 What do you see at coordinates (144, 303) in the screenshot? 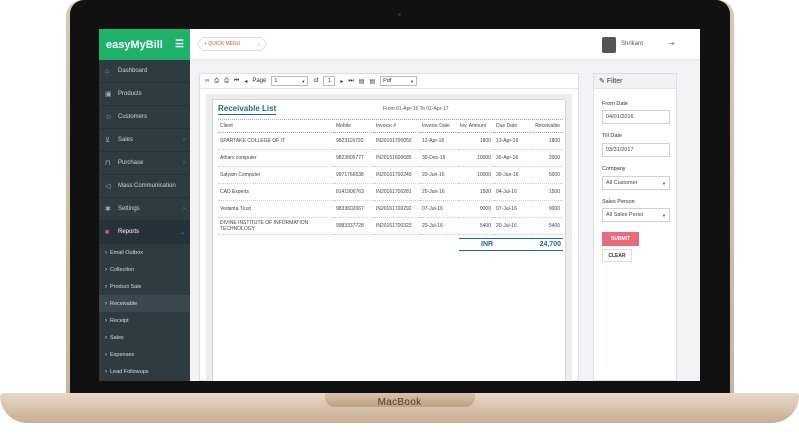
I see `sidebar-subitem-receivable: › Receivable` at bounding box center [144, 303].